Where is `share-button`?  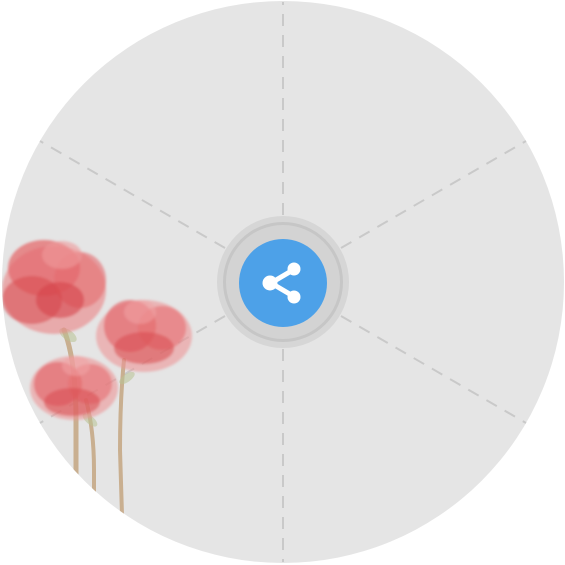 share-button is located at coordinates (283, 283).